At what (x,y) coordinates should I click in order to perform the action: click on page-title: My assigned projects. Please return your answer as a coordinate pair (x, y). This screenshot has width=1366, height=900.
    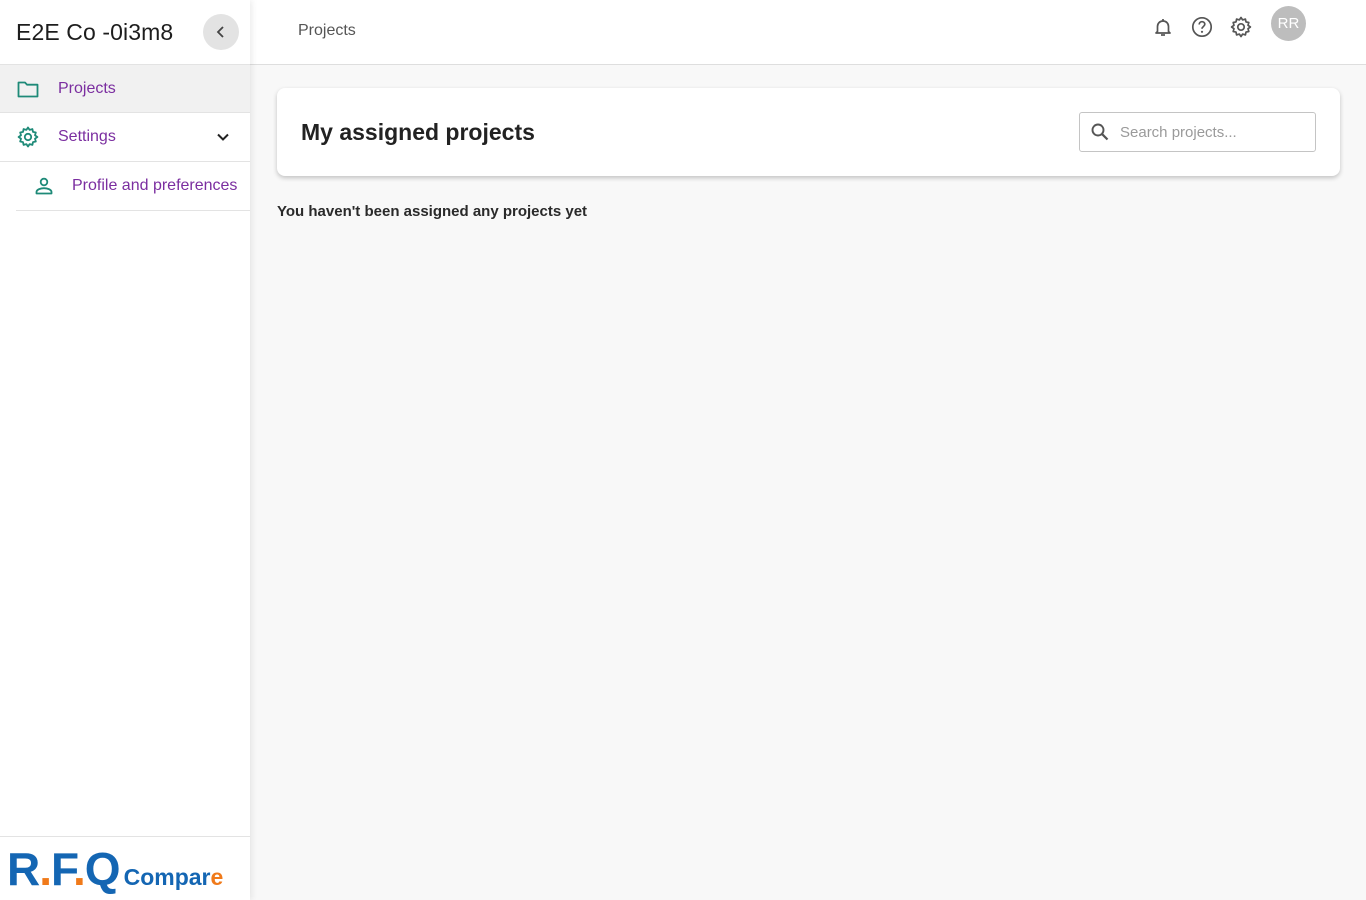
    Looking at the image, I should click on (418, 131).